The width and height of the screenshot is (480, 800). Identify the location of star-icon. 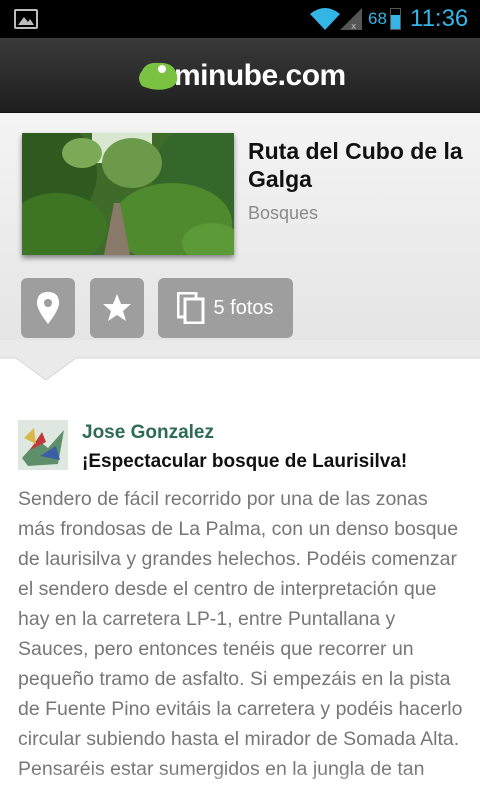
(117, 307).